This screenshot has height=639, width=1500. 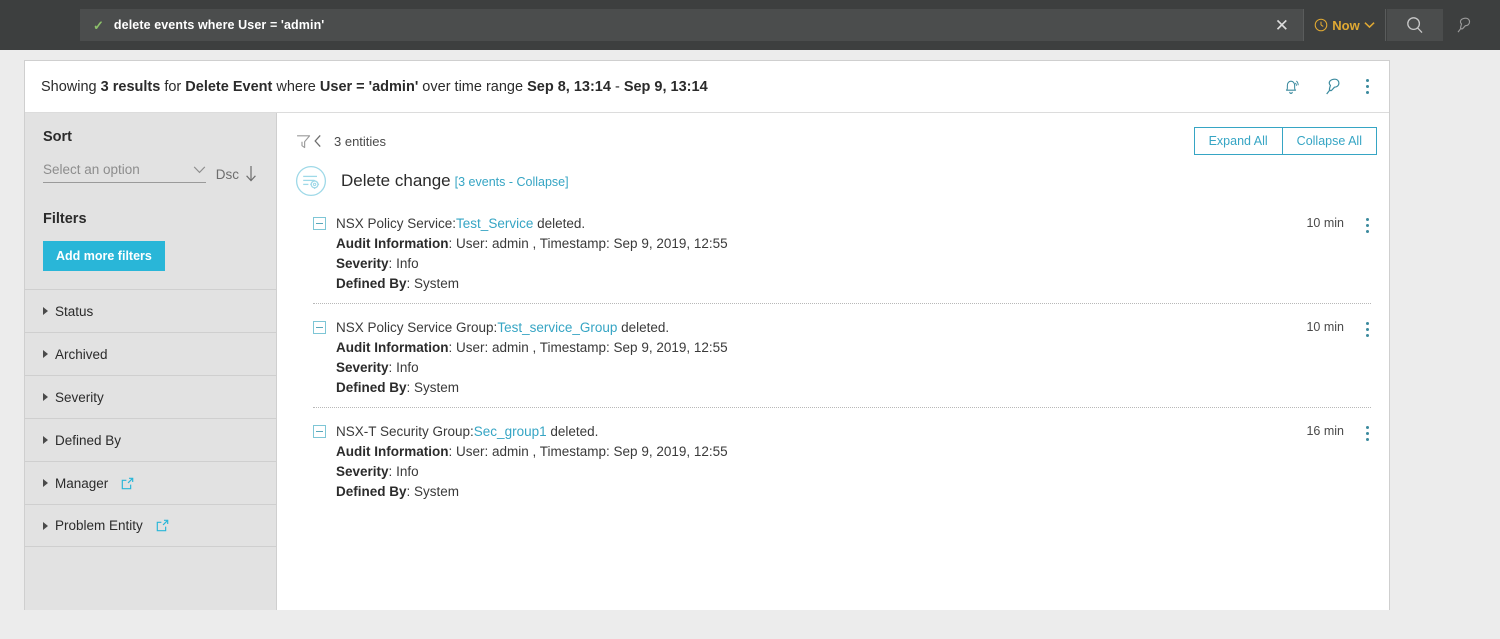 I want to click on search-bar: ✓ delete events where User = 'admin' ✕, so click(x=691, y=25).